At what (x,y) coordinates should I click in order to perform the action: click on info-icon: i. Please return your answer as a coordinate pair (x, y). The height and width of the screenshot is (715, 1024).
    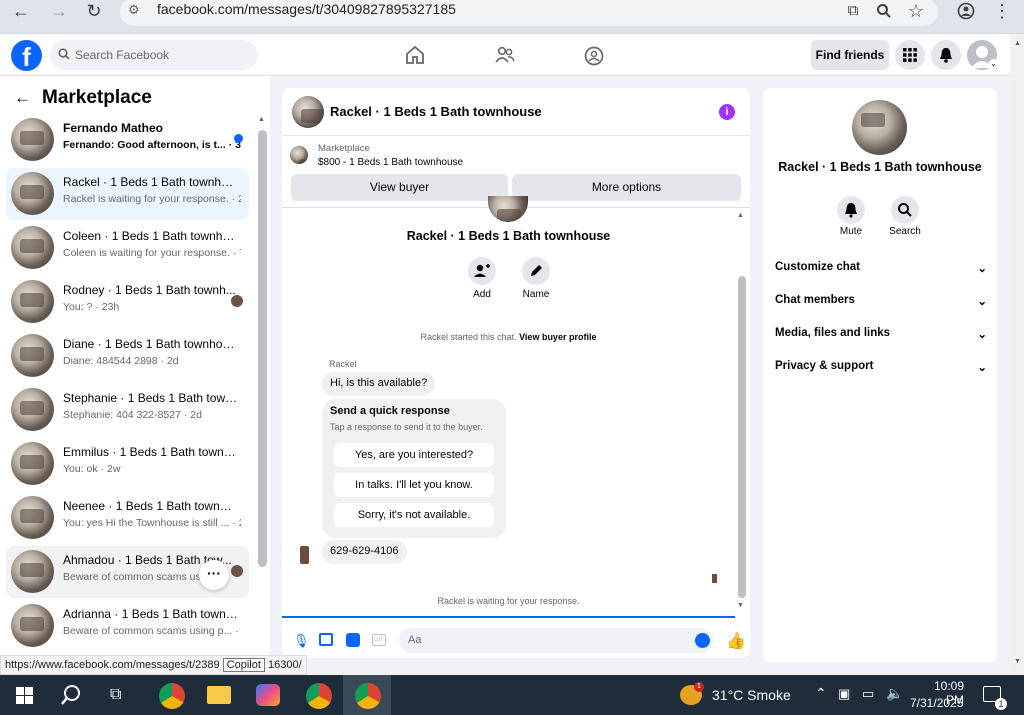
    Looking at the image, I should click on (727, 112).